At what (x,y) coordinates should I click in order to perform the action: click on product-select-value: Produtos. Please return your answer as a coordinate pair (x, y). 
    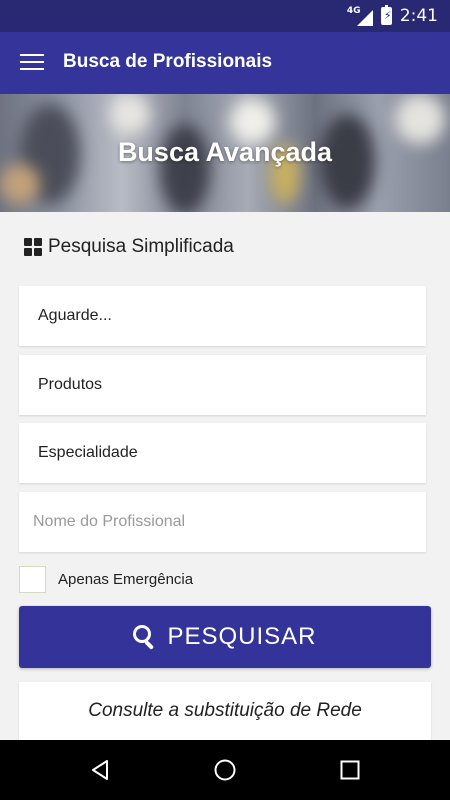
    Looking at the image, I should click on (70, 384).